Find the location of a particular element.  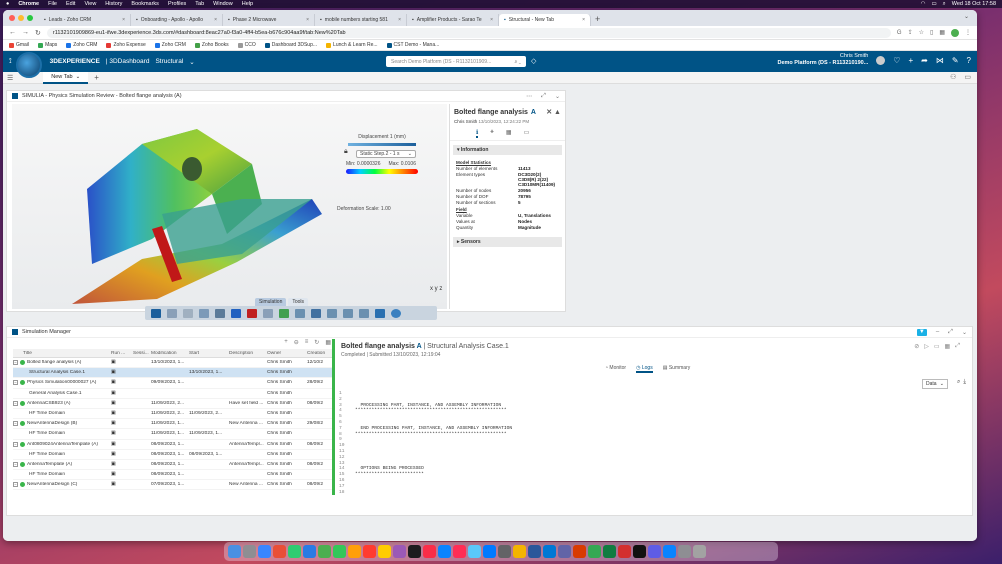

comment-icon: ▭ is located at coordinates (527, 133).